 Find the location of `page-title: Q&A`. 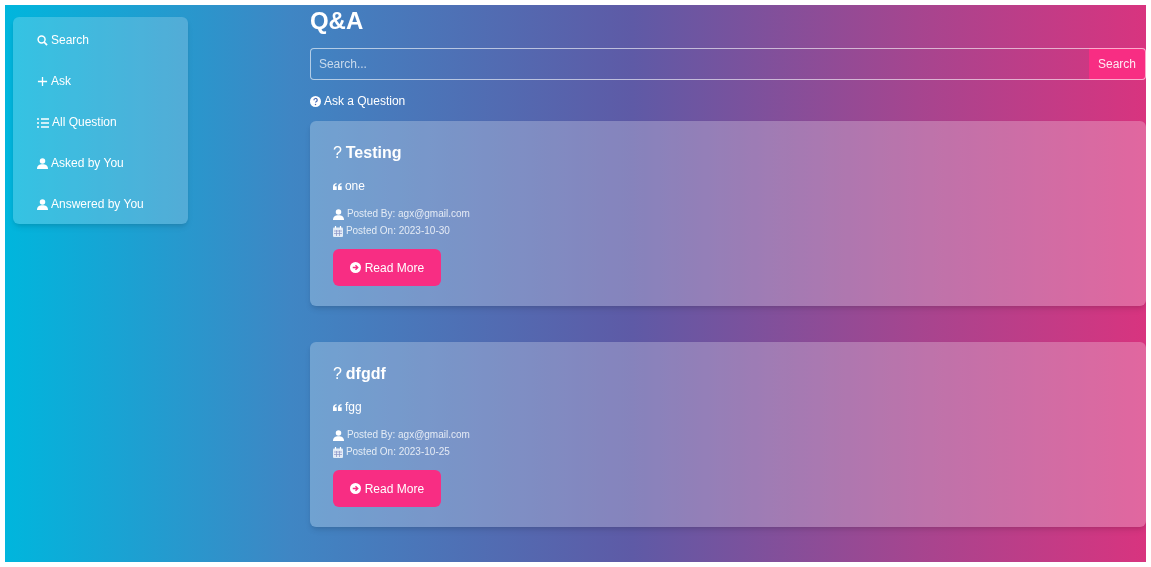

page-title: Q&A is located at coordinates (337, 21).